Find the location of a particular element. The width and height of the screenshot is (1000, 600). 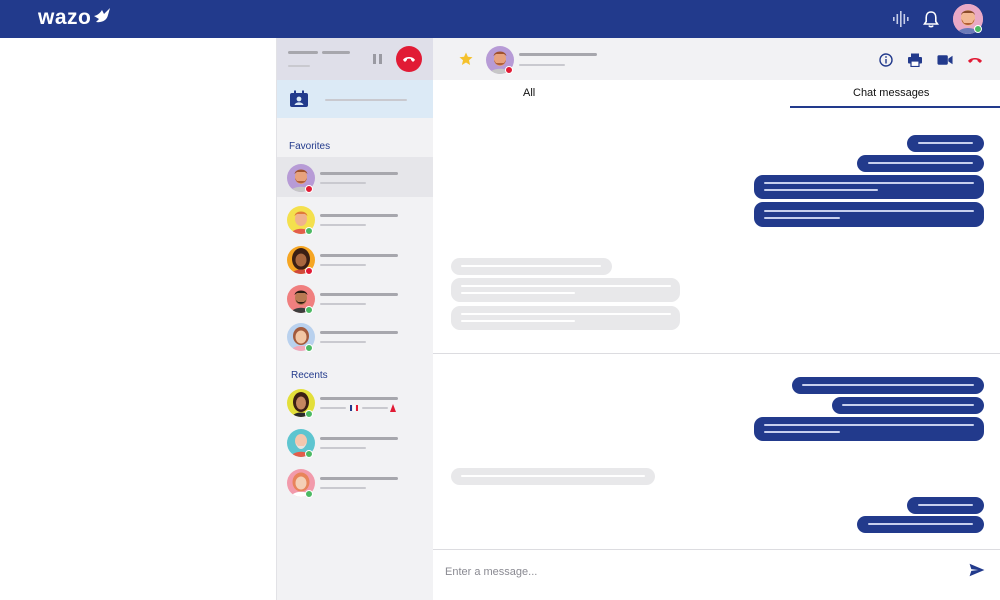

call-time-placeholder is located at coordinates (333, 408).